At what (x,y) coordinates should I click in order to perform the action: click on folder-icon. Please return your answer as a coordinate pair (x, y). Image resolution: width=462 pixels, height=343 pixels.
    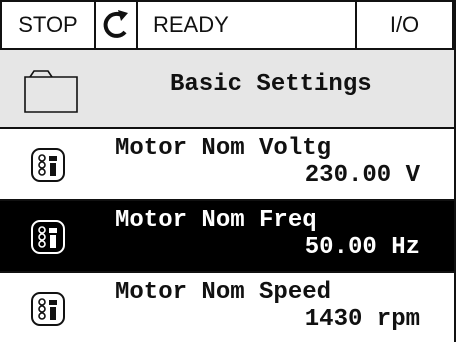
    Looking at the image, I should click on (51, 91).